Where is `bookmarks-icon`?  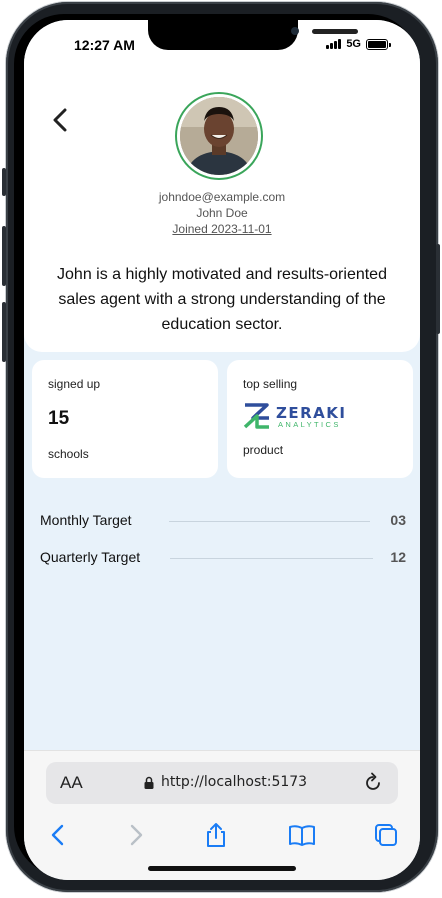 bookmarks-icon is located at coordinates (302, 835).